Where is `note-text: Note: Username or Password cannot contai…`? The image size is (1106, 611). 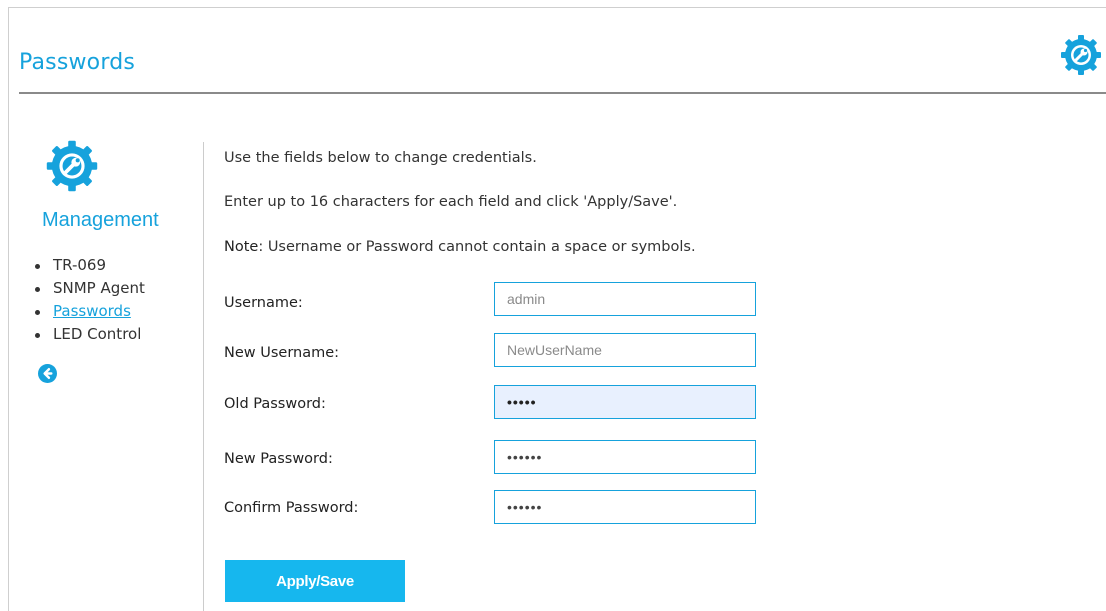 note-text: Note: Username or Password cannot contai… is located at coordinates (460, 247).